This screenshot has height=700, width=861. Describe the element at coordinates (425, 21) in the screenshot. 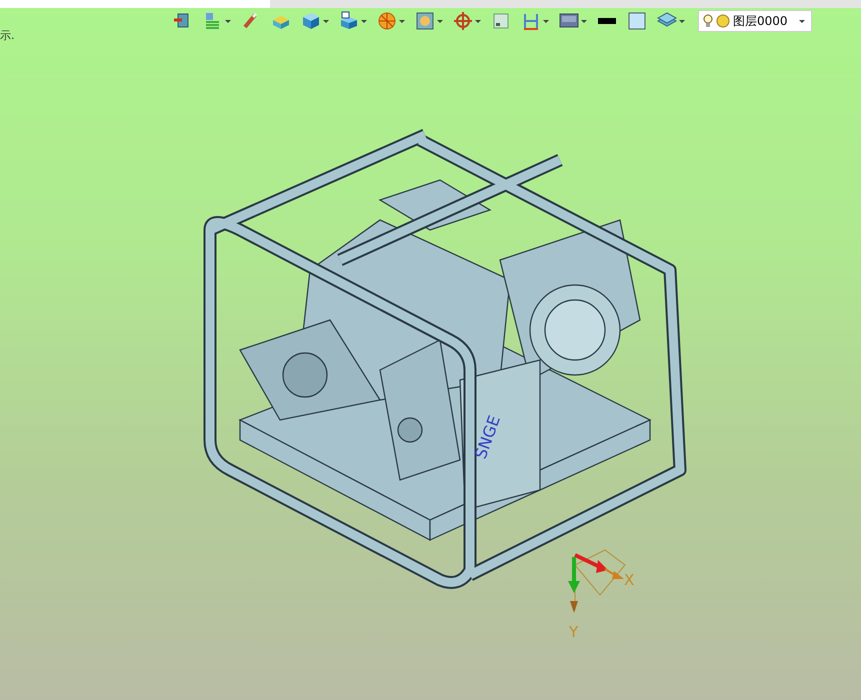

I see `render-icon` at that location.